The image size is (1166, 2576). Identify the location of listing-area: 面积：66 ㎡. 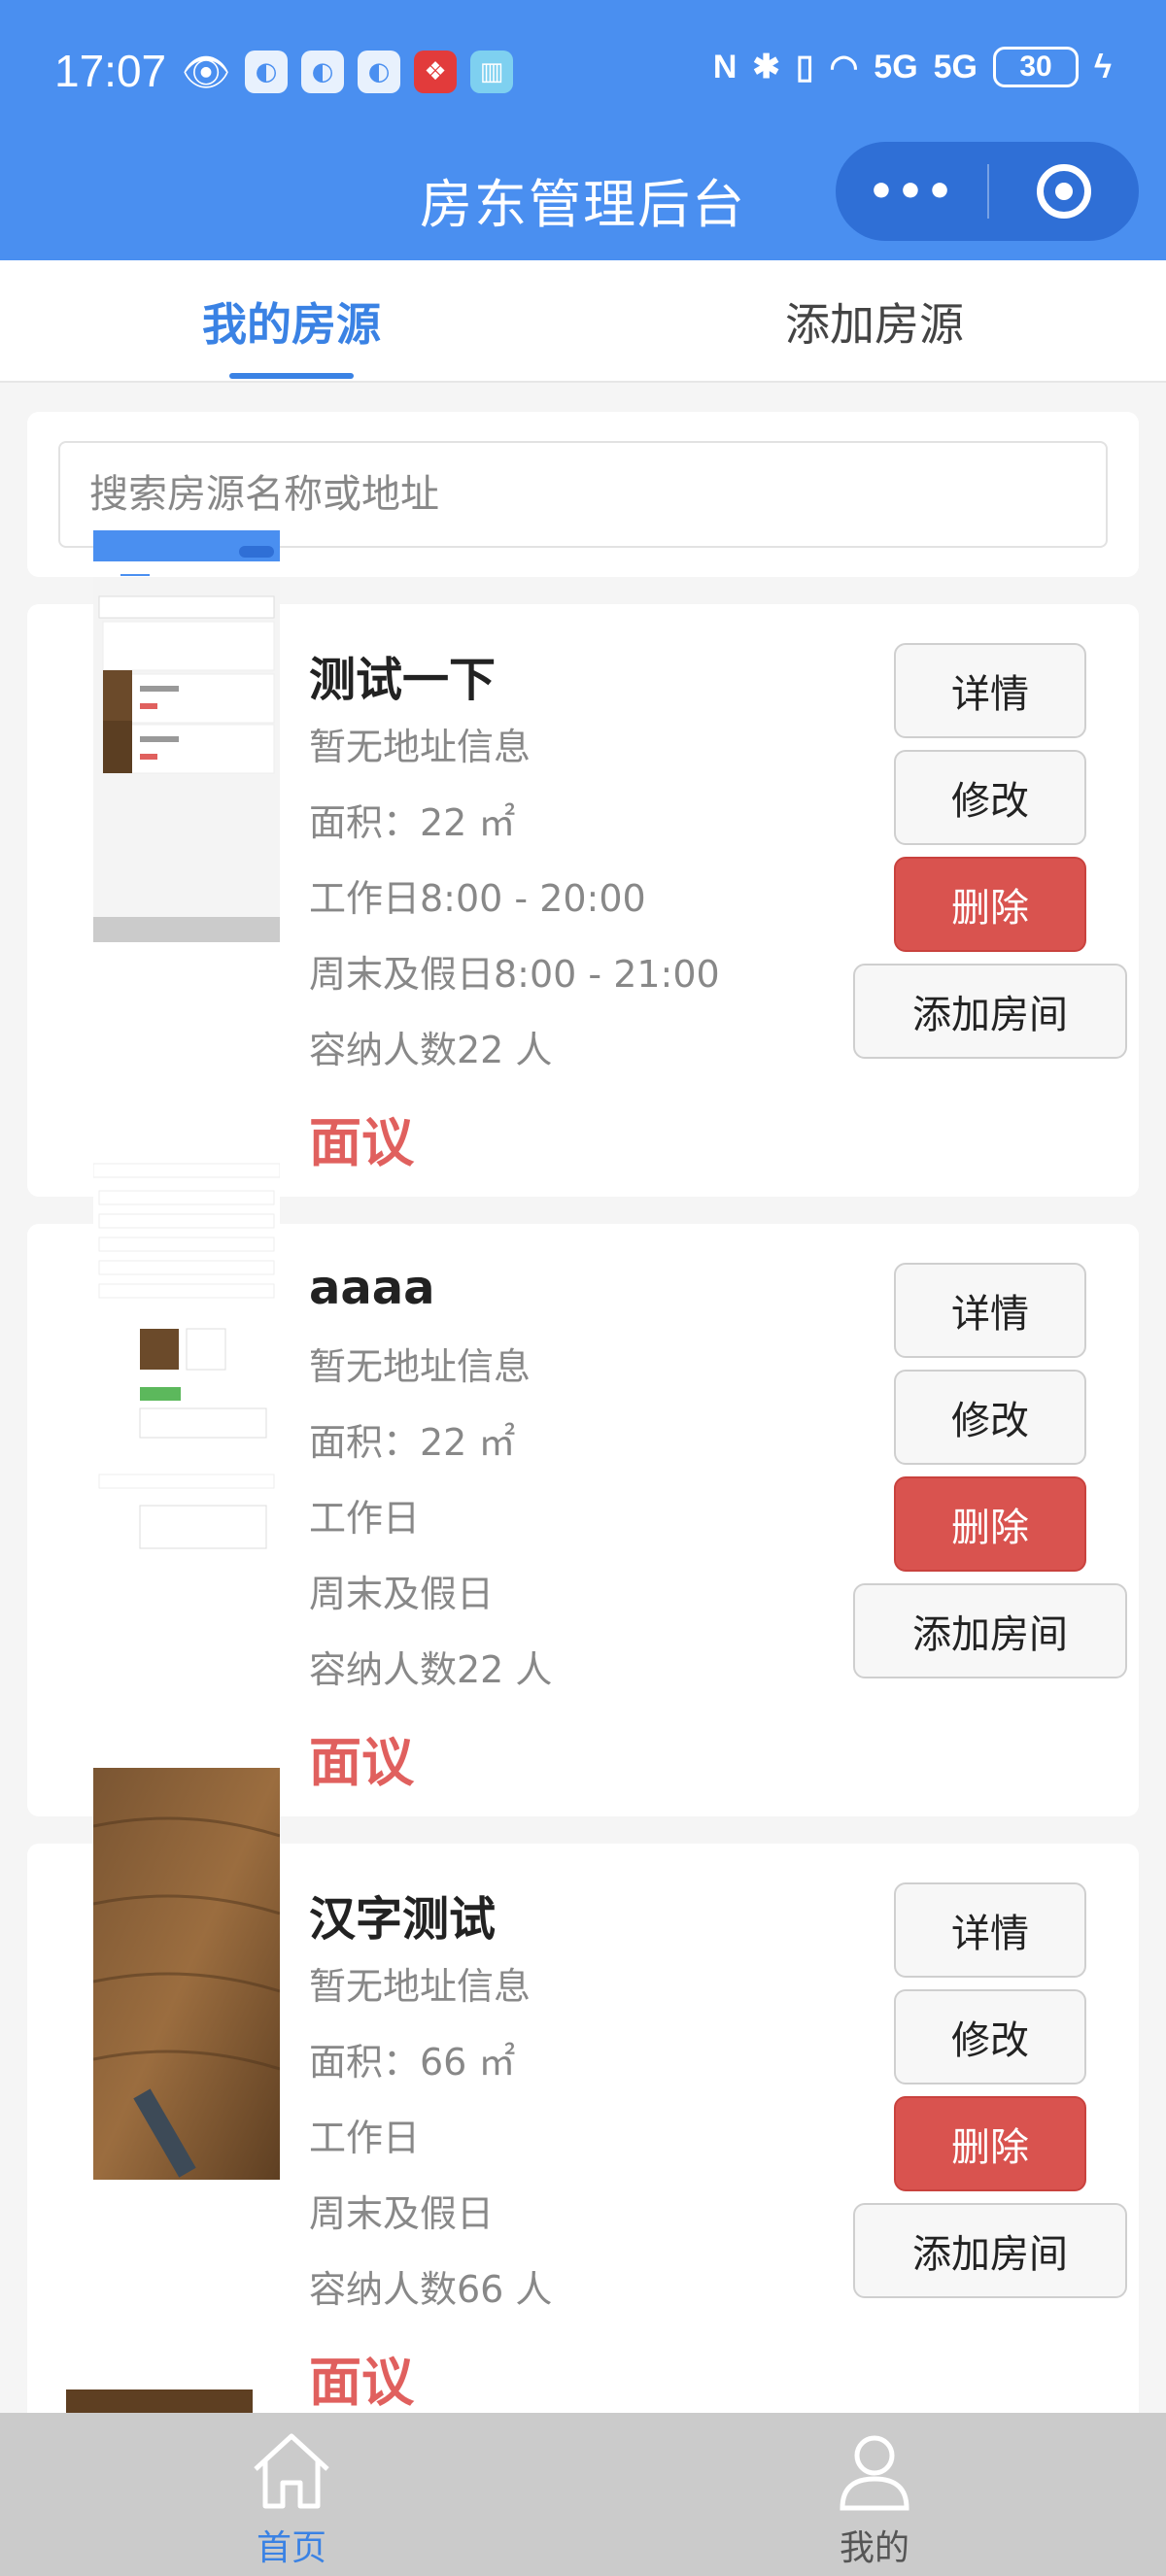
(412, 2062).